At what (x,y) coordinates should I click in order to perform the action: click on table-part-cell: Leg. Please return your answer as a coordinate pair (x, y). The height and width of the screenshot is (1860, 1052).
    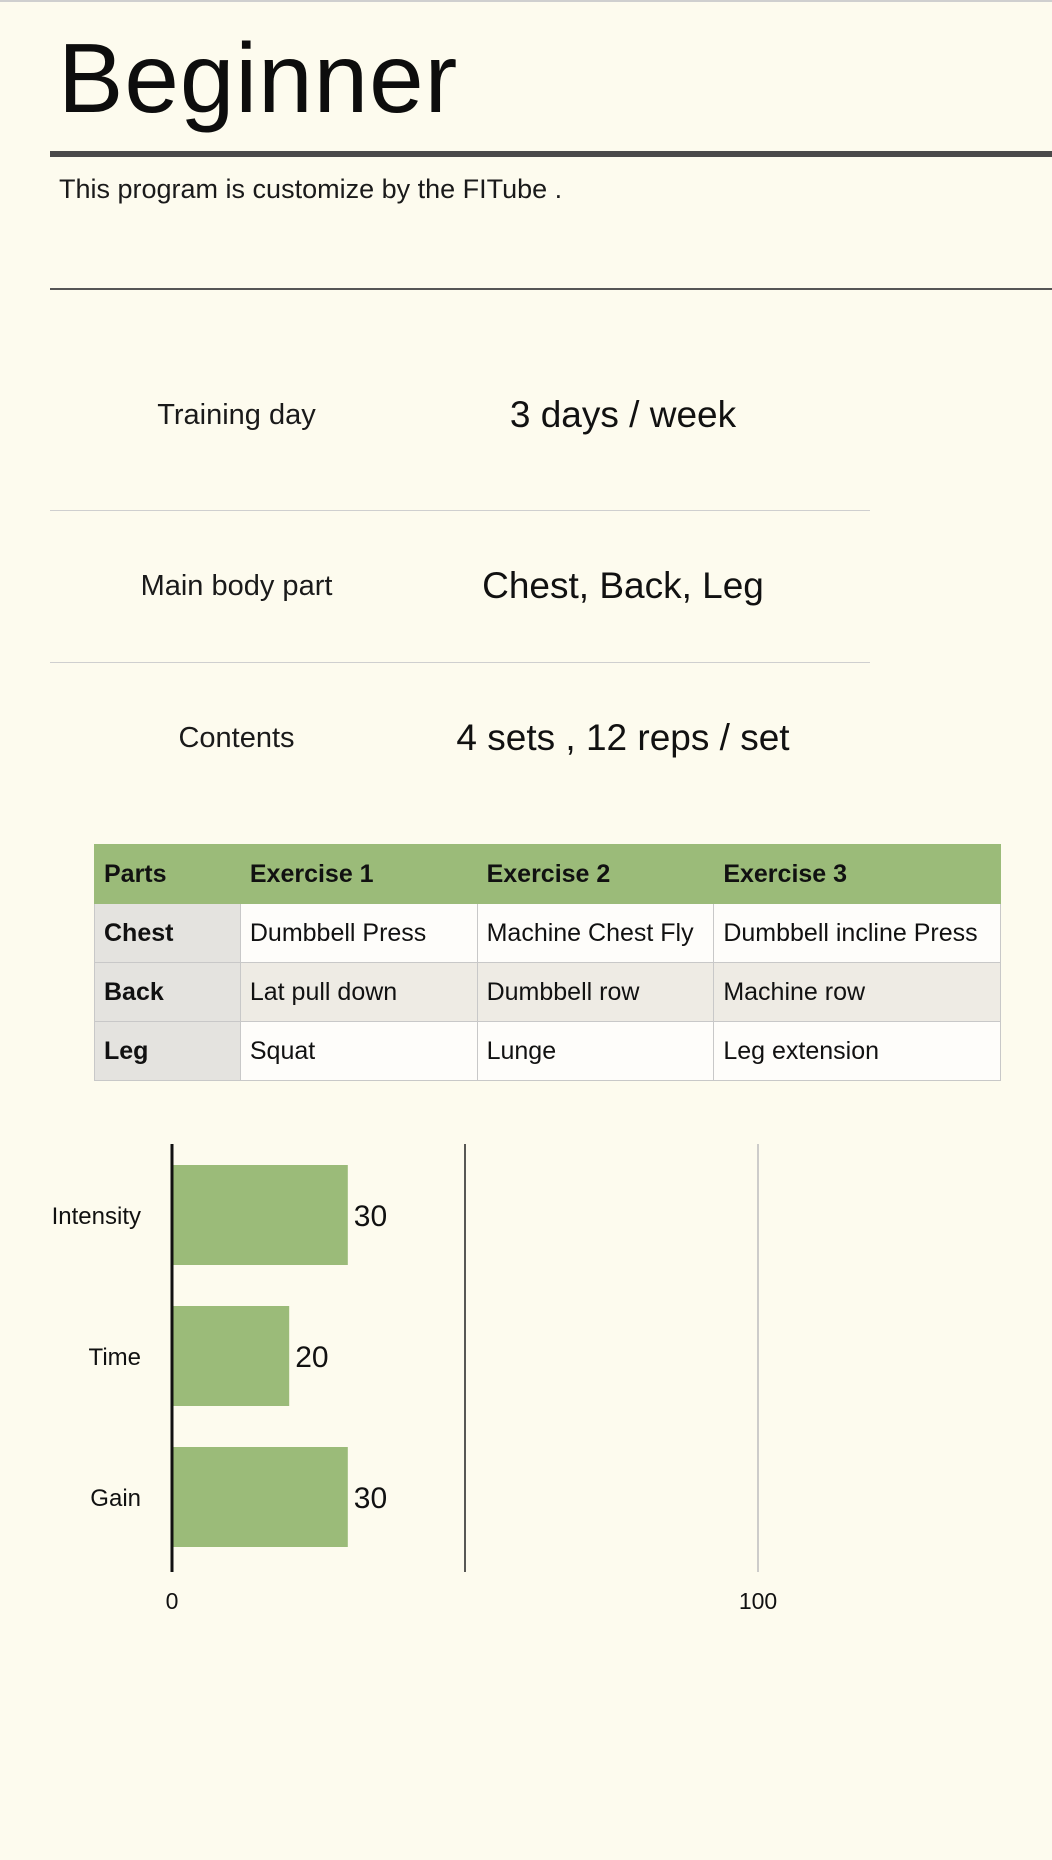
    Looking at the image, I should click on (167, 1051).